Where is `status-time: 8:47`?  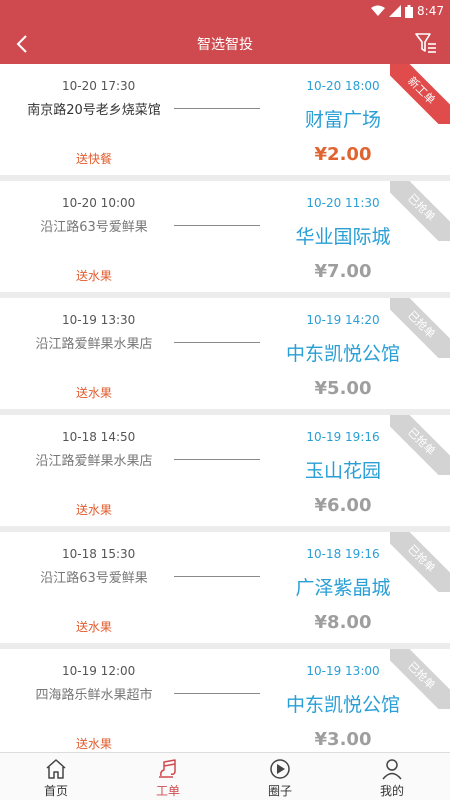 status-time: 8:47 is located at coordinates (430, 11).